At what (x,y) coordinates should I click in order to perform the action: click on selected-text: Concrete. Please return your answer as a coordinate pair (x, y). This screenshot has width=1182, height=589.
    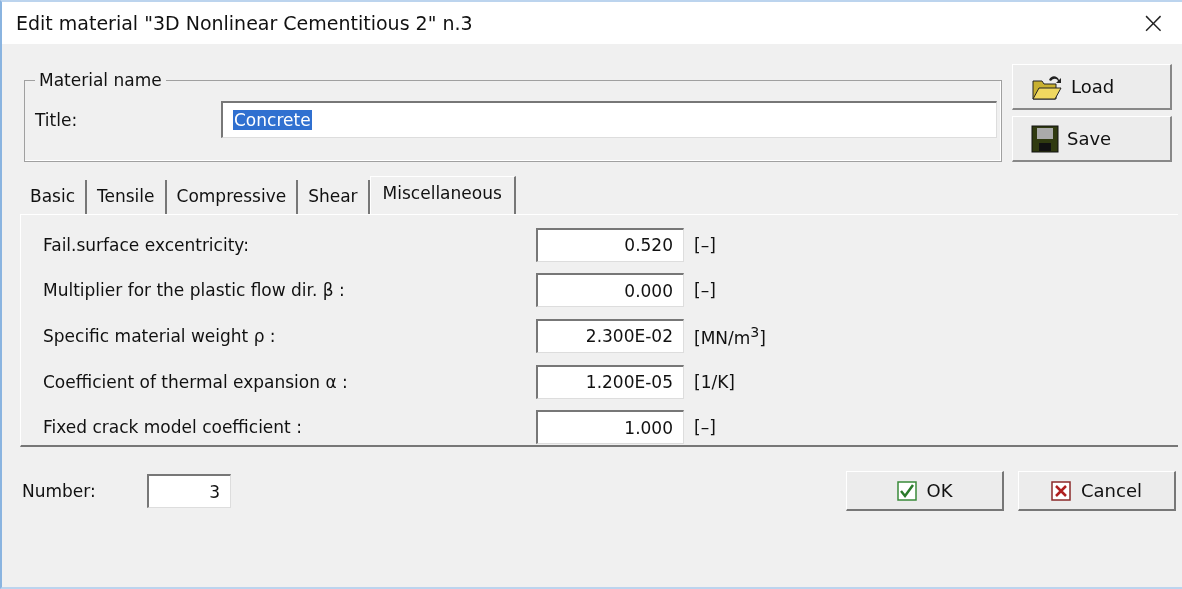
    Looking at the image, I should click on (272, 120).